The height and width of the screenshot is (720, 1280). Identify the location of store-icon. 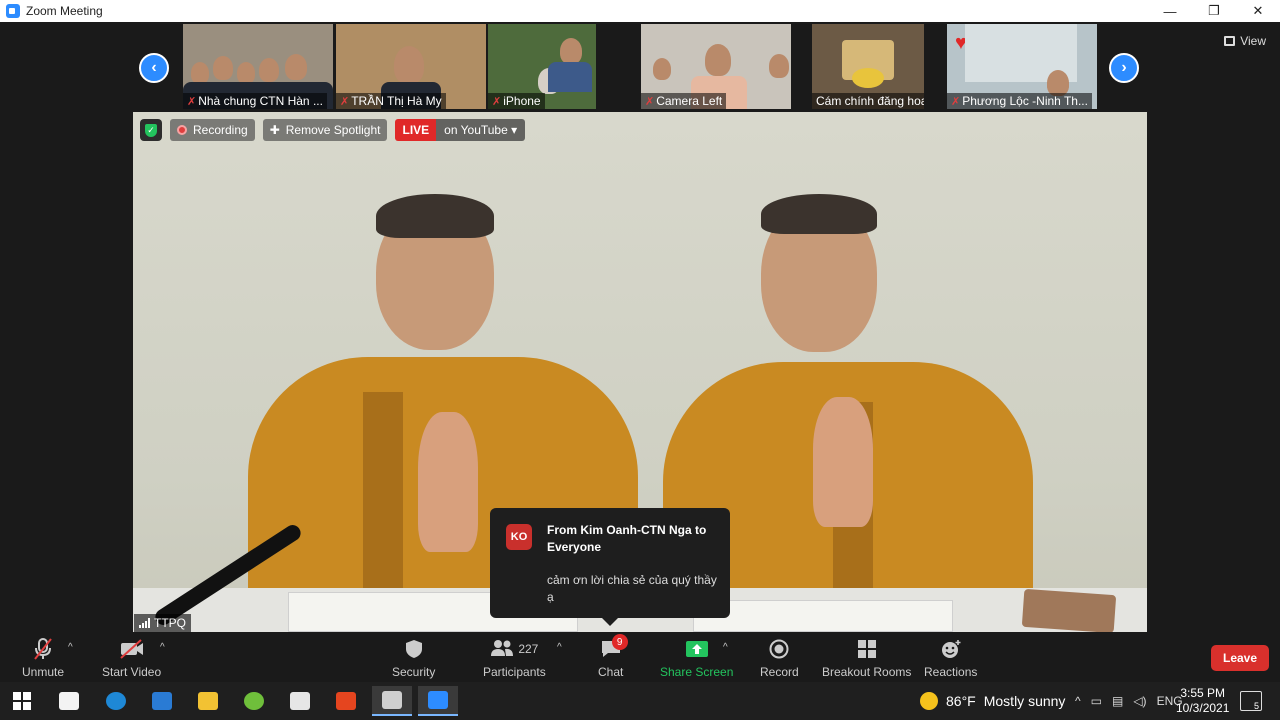
(69, 701).